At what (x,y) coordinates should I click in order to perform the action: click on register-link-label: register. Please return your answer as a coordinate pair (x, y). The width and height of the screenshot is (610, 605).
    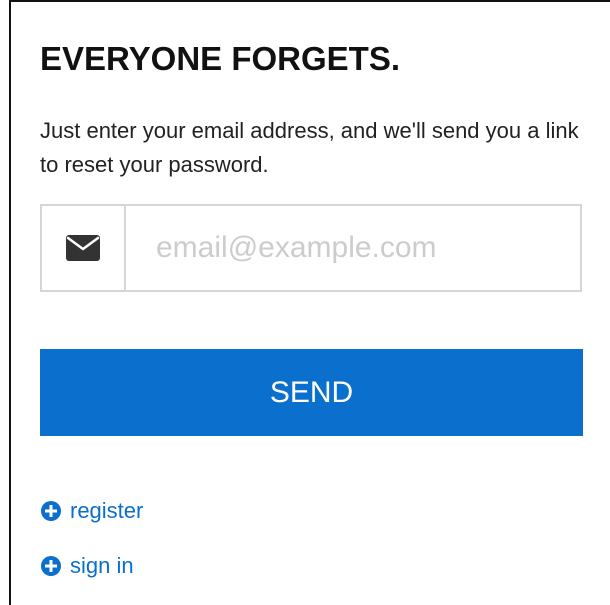
    Looking at the image, I should click on (107, 510).